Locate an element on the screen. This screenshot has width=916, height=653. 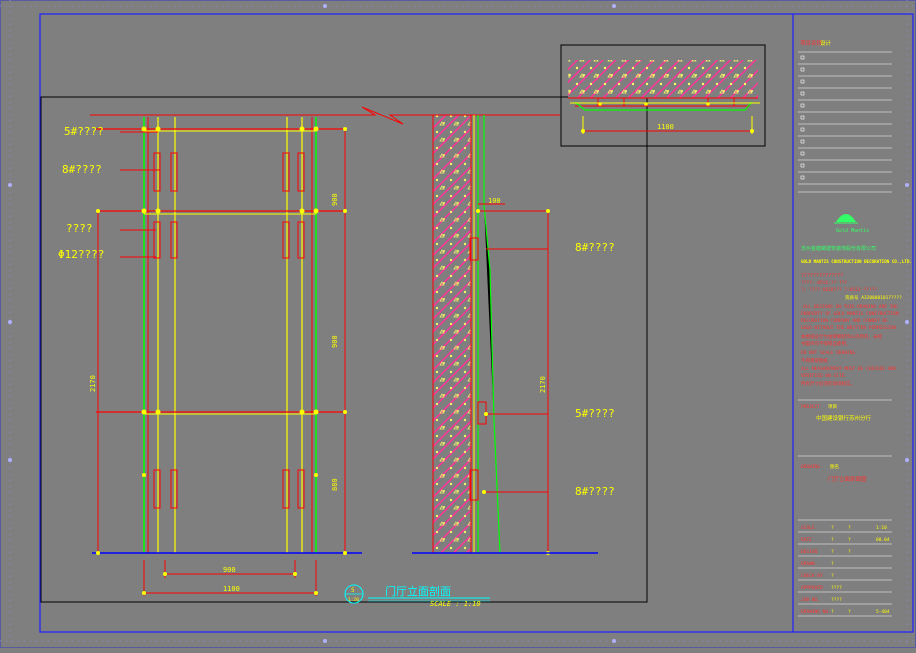
tb-copy-6: DO NOT SCALE DRAWING is located at coordinates (828, 353).